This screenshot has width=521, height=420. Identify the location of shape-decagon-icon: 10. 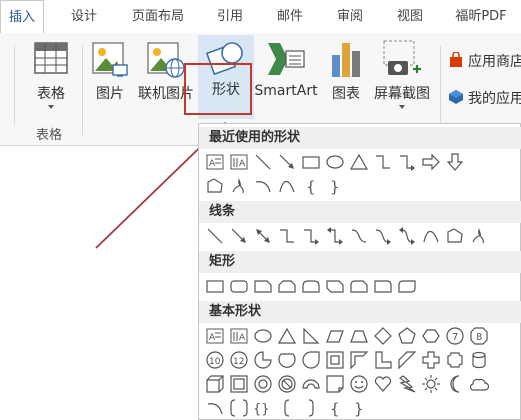
(215, 360).